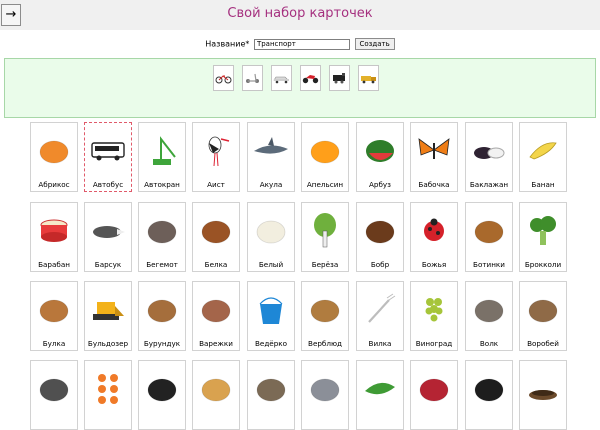  Describe the element at coordinates (162, 311) in the screenshot. I see `chipmunk-icon` at that location.